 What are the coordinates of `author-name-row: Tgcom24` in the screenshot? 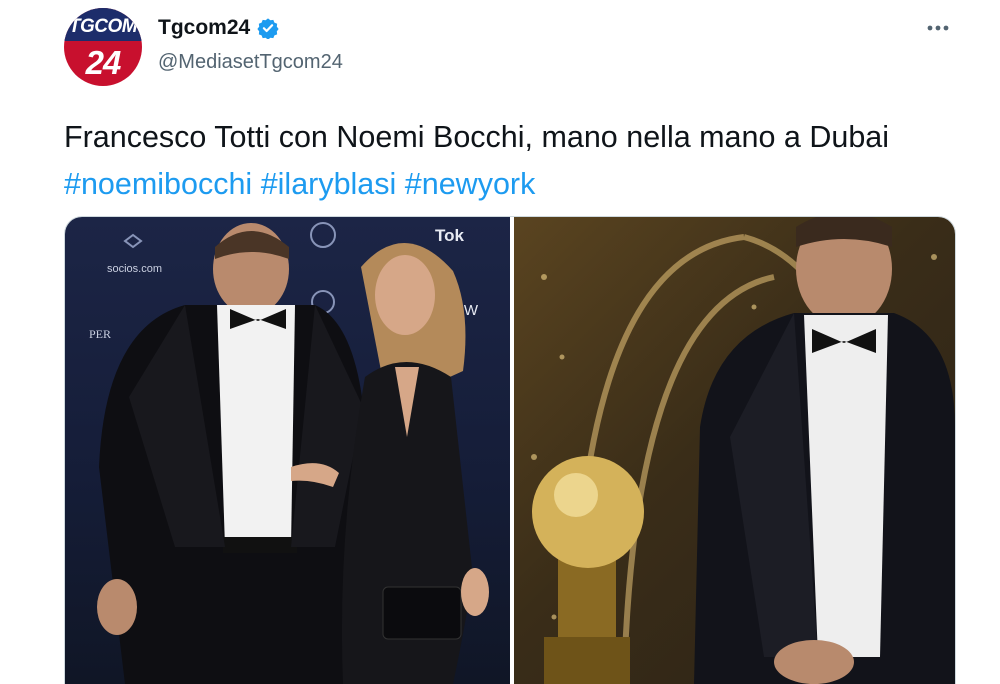 It's located at (218, 28).